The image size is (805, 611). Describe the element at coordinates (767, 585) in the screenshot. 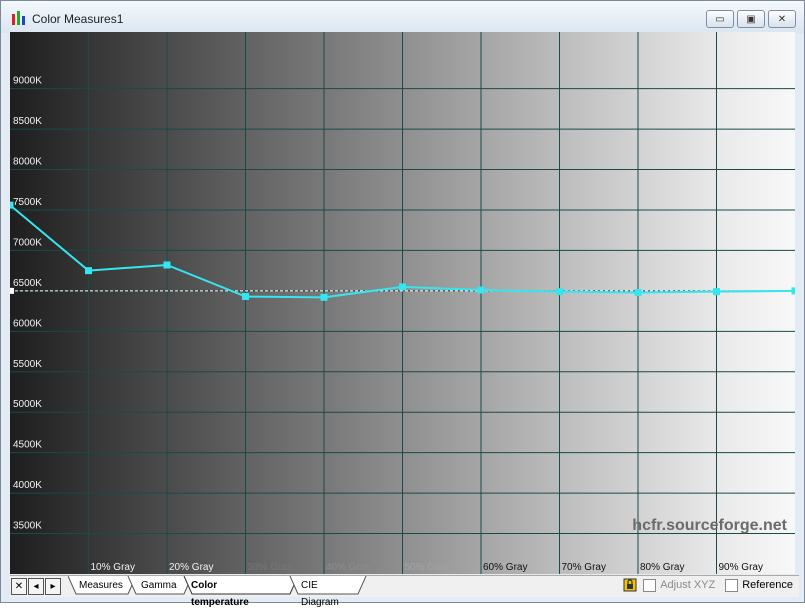

I see `reference-label: Reference` at that location.